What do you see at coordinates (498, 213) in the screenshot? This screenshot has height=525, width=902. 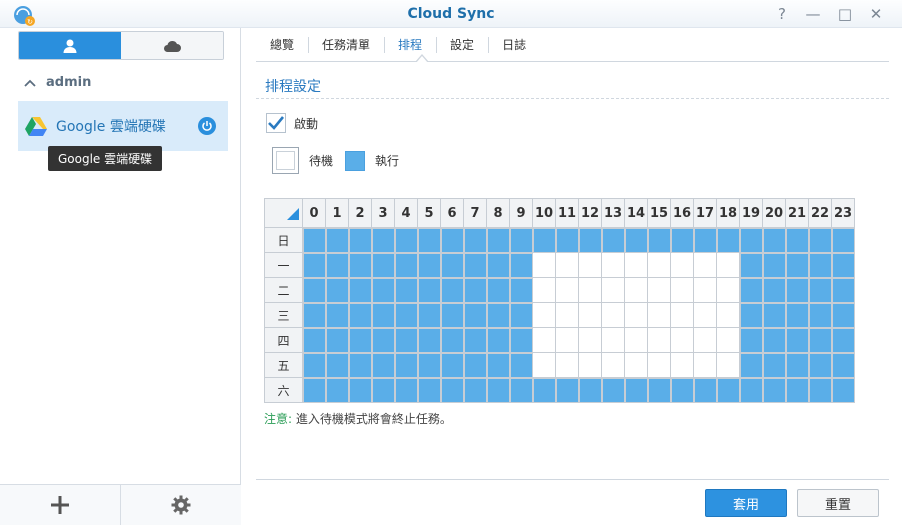 I see `hour-header: 8` at bounding box center [498, 213].